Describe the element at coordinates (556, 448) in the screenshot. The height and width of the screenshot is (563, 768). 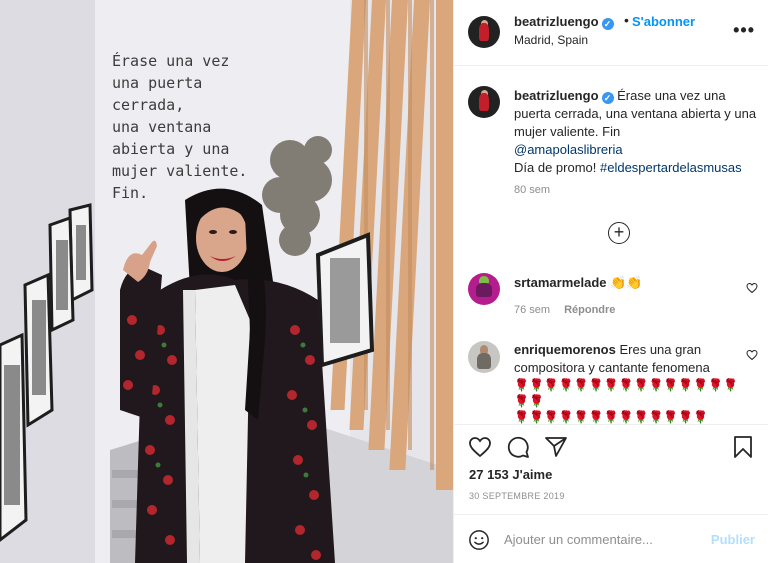
I see `send-icon` at that location.